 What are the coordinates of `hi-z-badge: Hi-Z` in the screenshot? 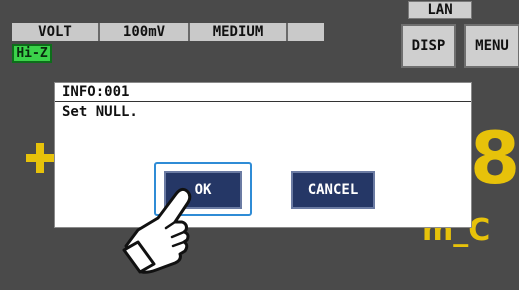 It's located at (32, 53).